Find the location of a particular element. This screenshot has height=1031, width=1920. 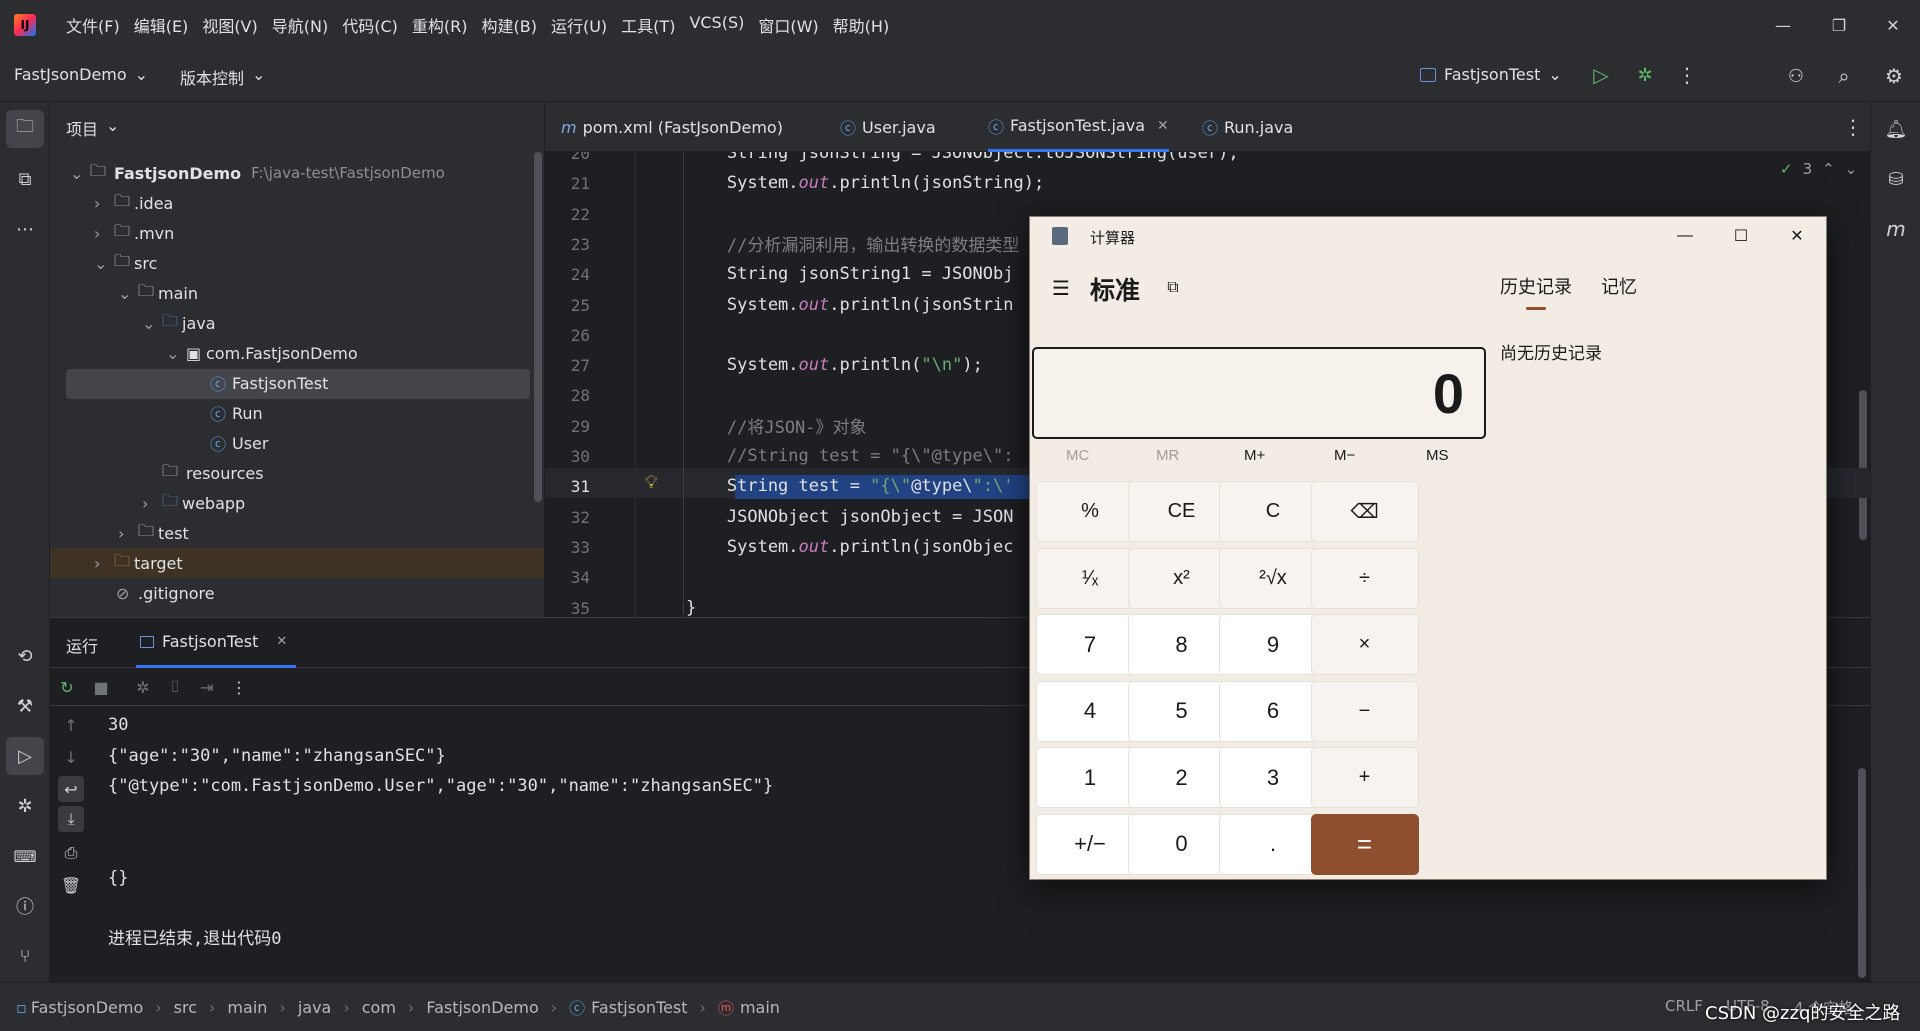

debug-icon: ✲ is located at coordinates (143, 687).